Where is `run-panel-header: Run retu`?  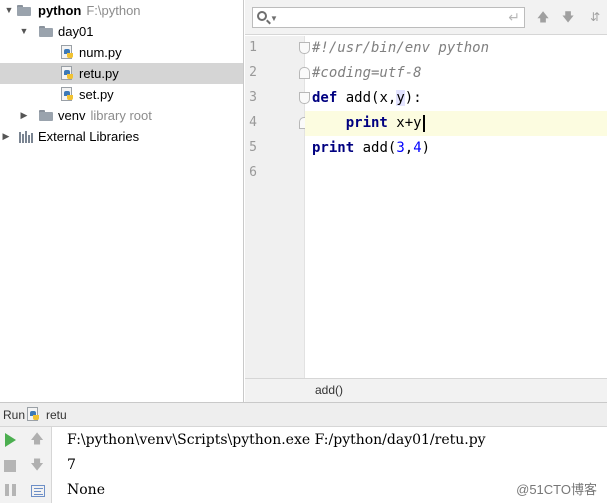 run-panel-header: Run retu is located at coordinates (303, 414).